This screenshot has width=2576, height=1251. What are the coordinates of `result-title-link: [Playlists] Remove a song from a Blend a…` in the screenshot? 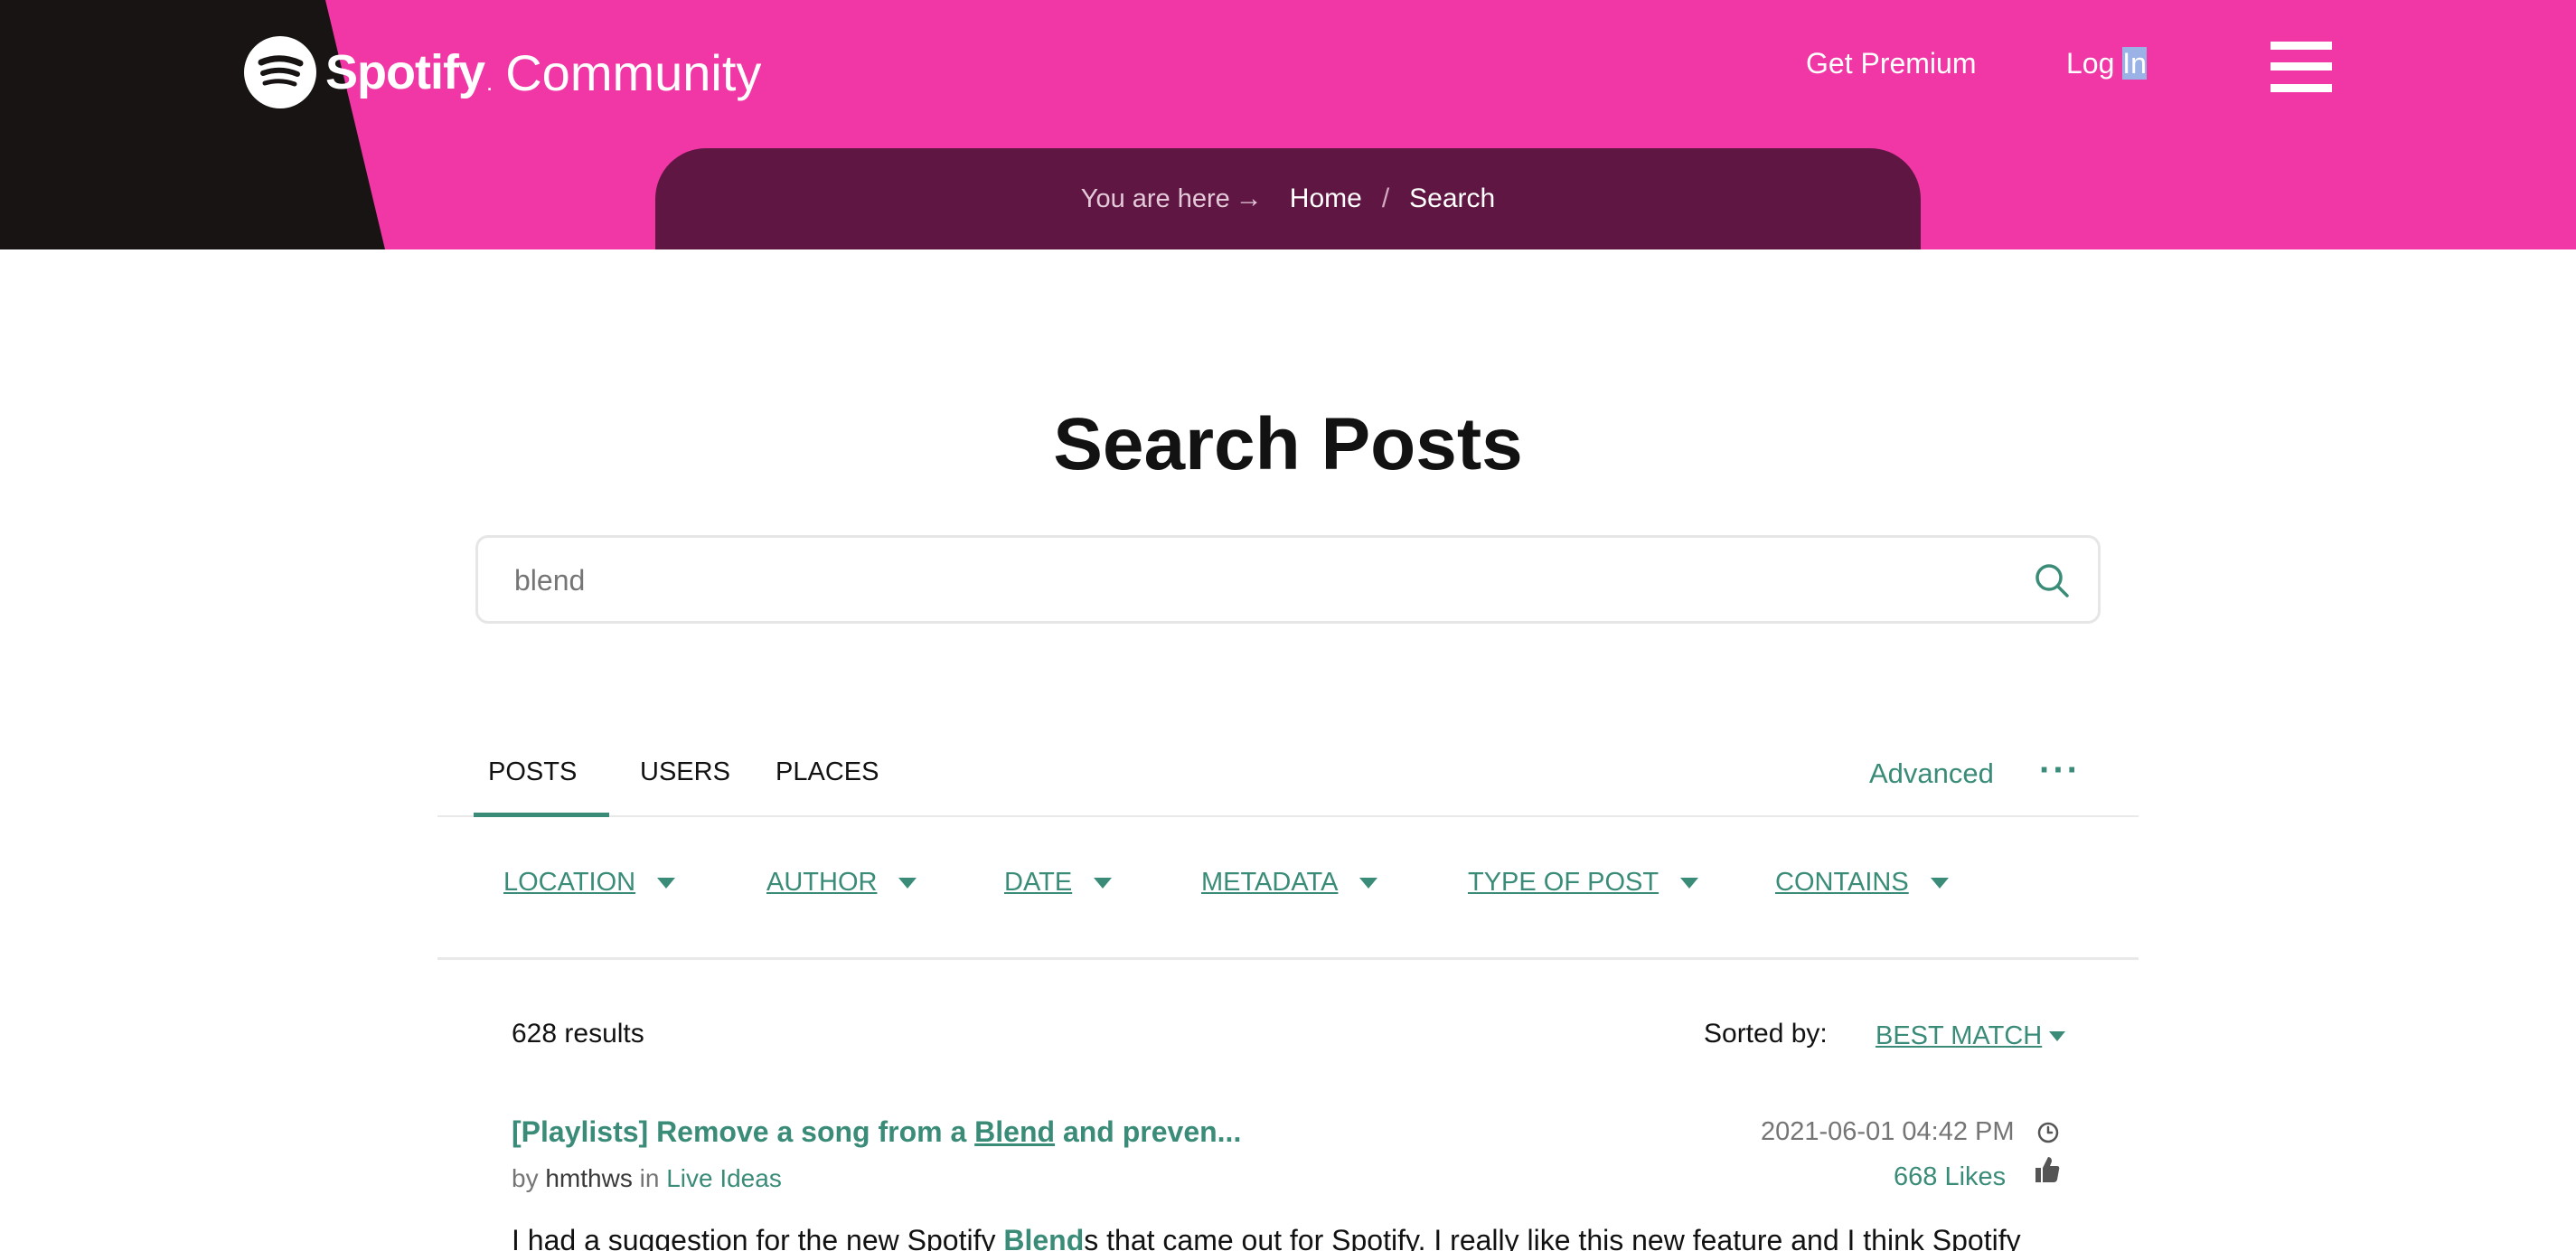 It's located at (876, 1132).